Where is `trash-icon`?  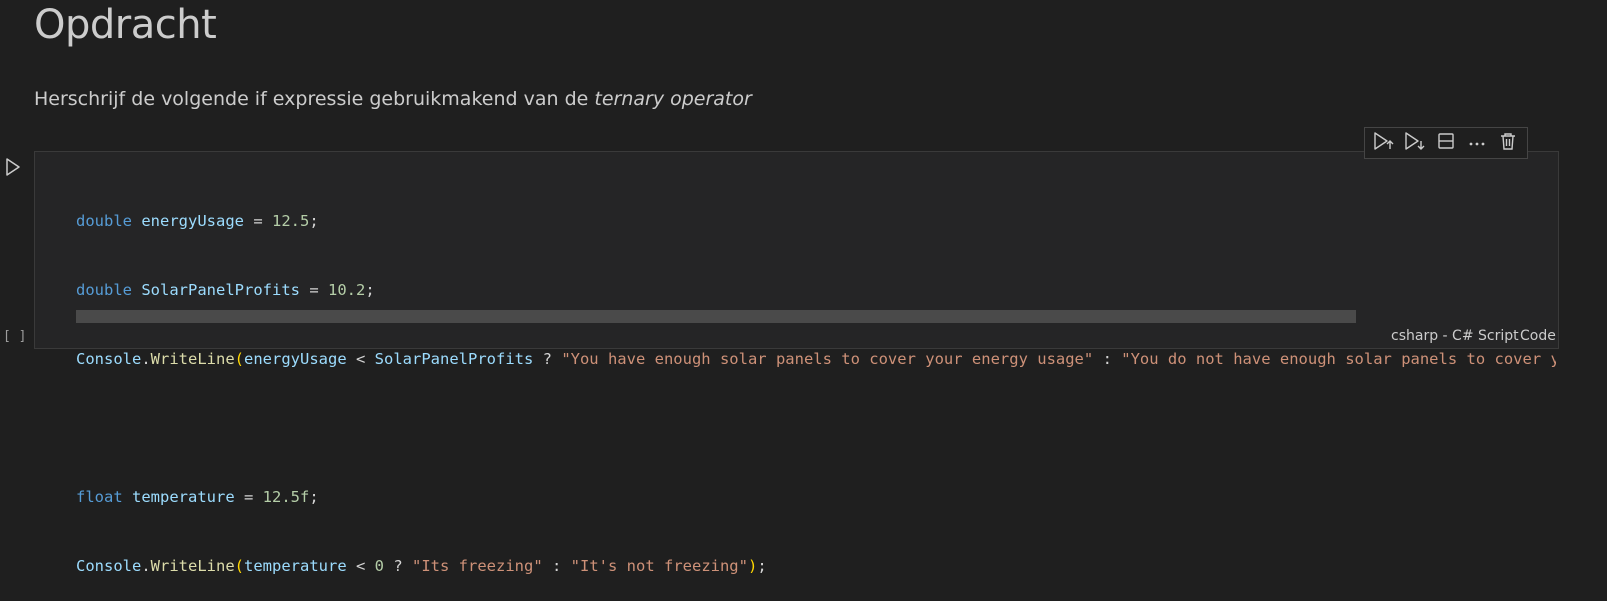
trash-icon is located at coordinates (1508, 143).